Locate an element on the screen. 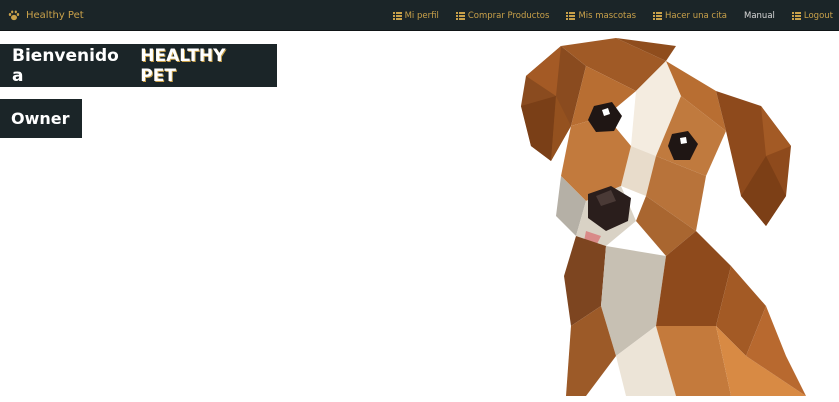 The width and height of the screenshot is (839, 402). top-navbar: Healthy Pet Mi perfil Comprar Productos is located at coordinates (419, 15).